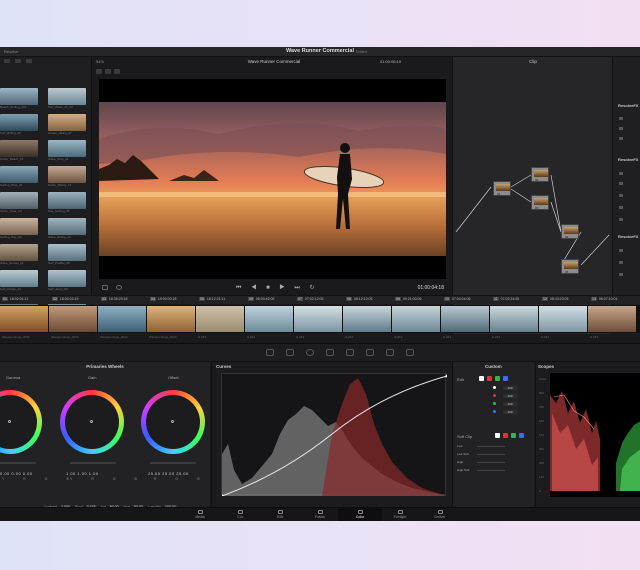 The height and width of the screenshot is (570, 640). I want to click on low-soft-slider, so click(491, 454).